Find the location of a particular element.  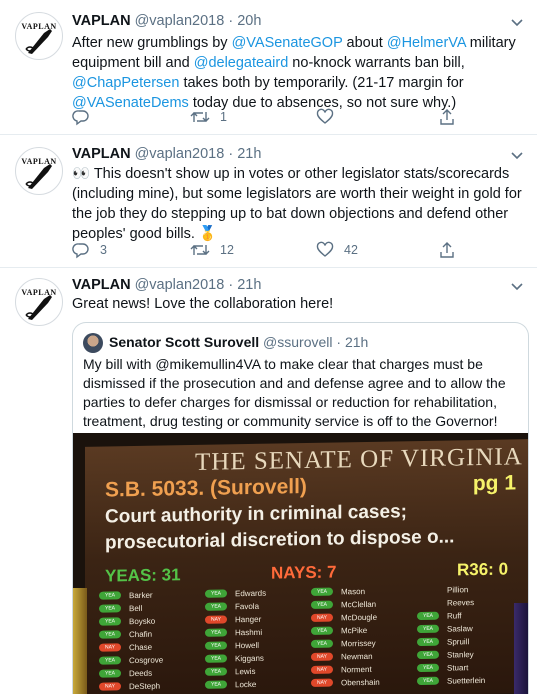

vote-row: YEA Kiggans is located at coordinates (234, 658).